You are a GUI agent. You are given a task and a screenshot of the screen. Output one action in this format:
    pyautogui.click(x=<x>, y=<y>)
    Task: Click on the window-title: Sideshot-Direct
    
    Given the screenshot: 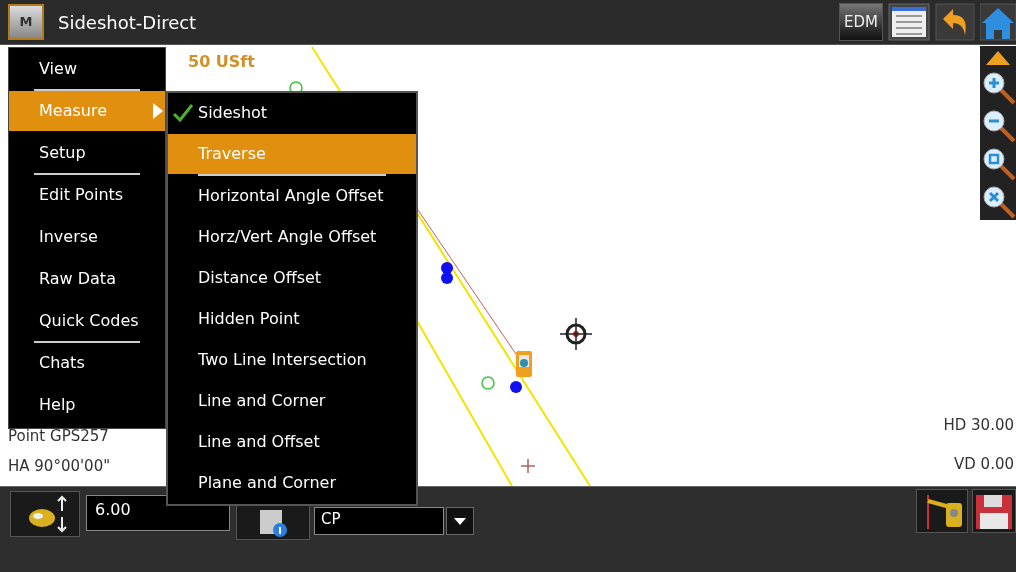 What is the action you would take?
    pyautogui.click(x=127, y=22)
    